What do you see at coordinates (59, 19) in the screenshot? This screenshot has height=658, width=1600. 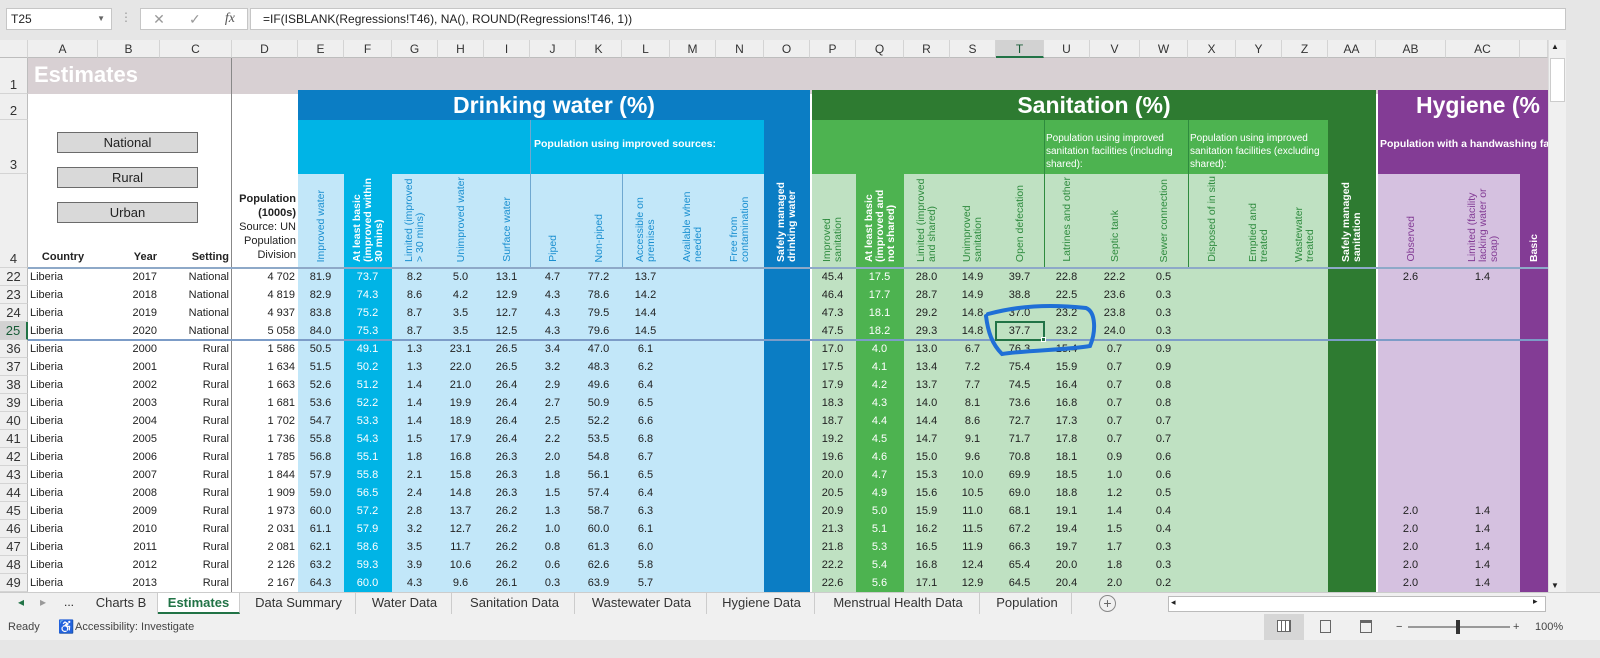 I see `name-box: T25 ▼` at bounding box center [59, 19].